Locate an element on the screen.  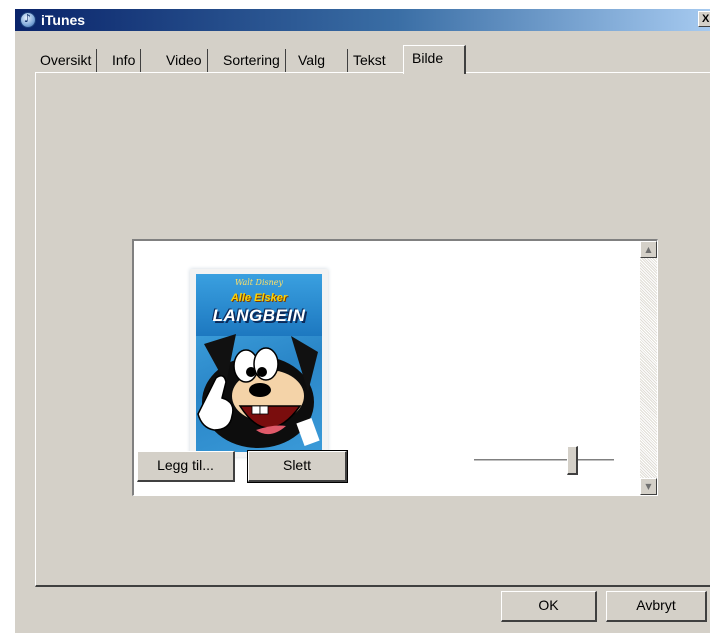
artwork-zoom-slider is located at coordinates (544, 461).